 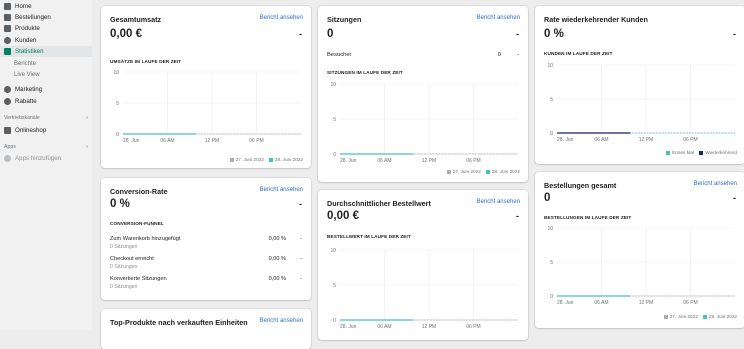 What do you see at coordinates (27, 28) in the screenshot?
I see `nav-label: Produkte` at bounding box center [27, 28].